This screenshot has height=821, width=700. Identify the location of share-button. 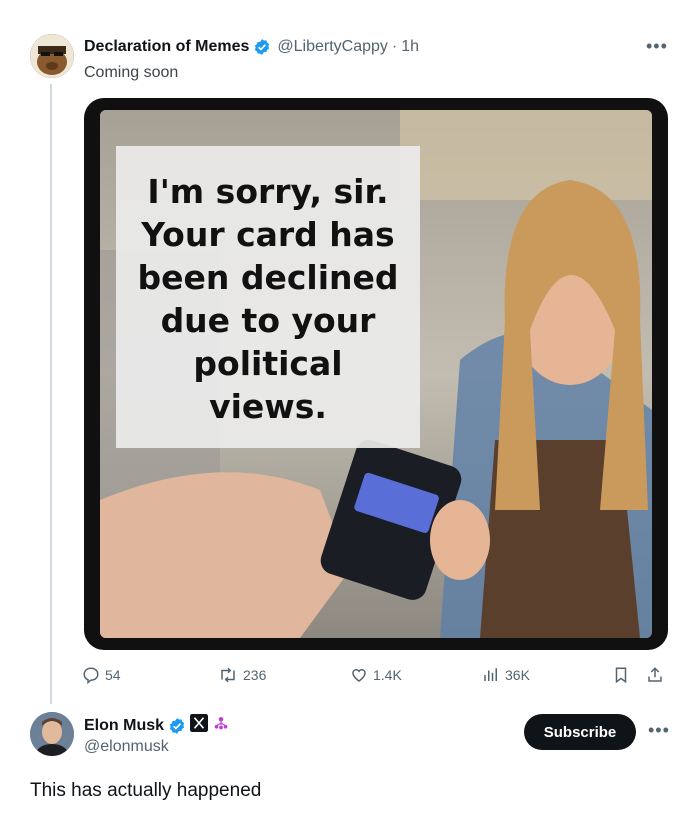
(655, 675).